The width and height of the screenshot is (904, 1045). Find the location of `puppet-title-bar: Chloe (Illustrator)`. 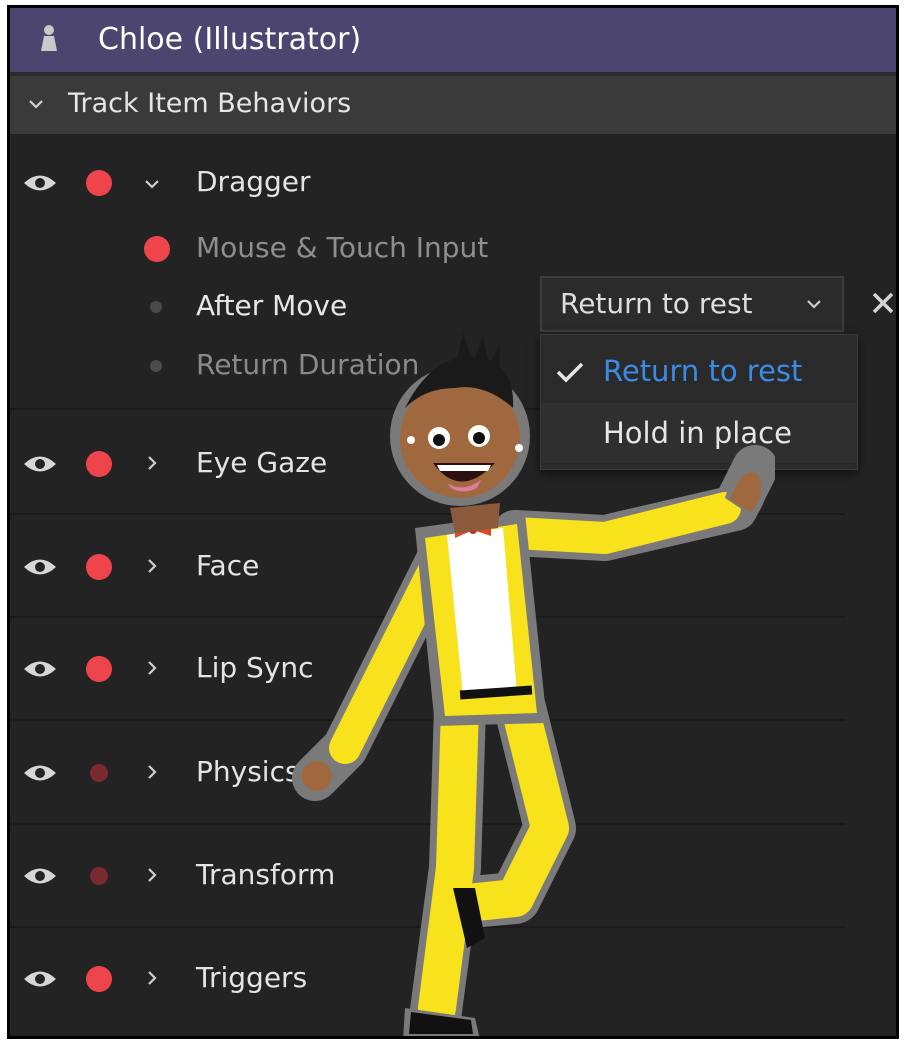

puppet-title-bar: Chloe (Illustrator) is located at coordinates (453, 40).